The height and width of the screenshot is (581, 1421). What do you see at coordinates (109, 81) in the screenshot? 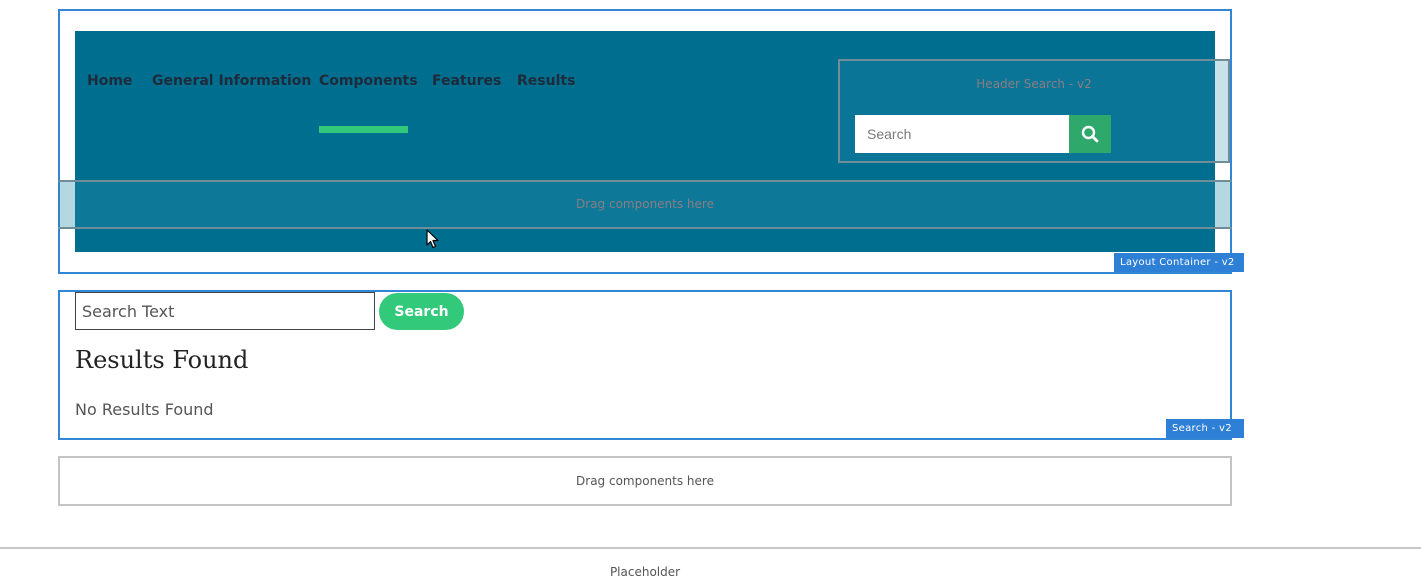
I see `nav-item-home: Home` at bounding box center [109, 81].